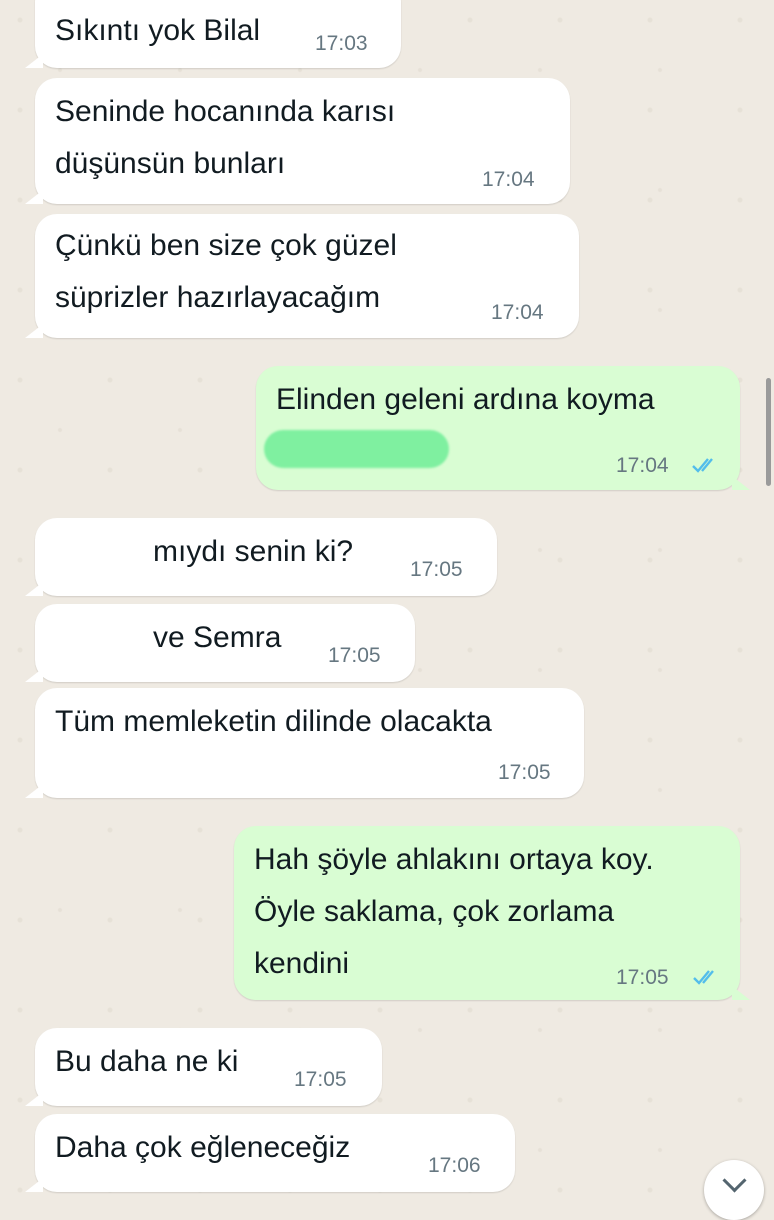  I want to click on incoming-message: Bu daha ne ki 17:05, so click(203, 1067).